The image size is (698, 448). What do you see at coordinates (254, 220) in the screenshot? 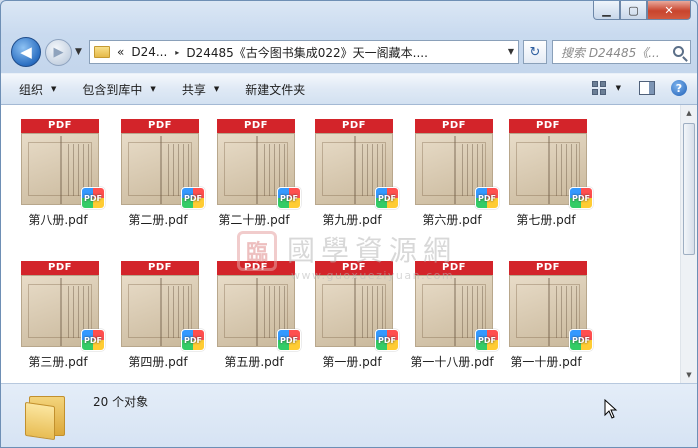
I see `file-name: 第二十册.pdf` at bounding box center [254, 220].